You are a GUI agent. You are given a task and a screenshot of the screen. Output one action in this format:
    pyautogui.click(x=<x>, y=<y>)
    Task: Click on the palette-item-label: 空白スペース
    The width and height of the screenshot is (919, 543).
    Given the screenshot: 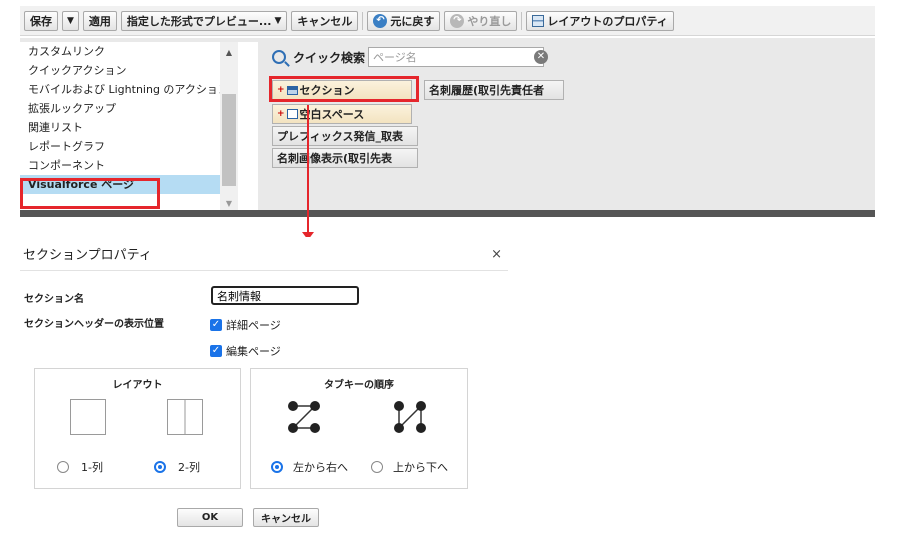 What is the action you would take?
    pyautogui.click(x=332, y=114)
    